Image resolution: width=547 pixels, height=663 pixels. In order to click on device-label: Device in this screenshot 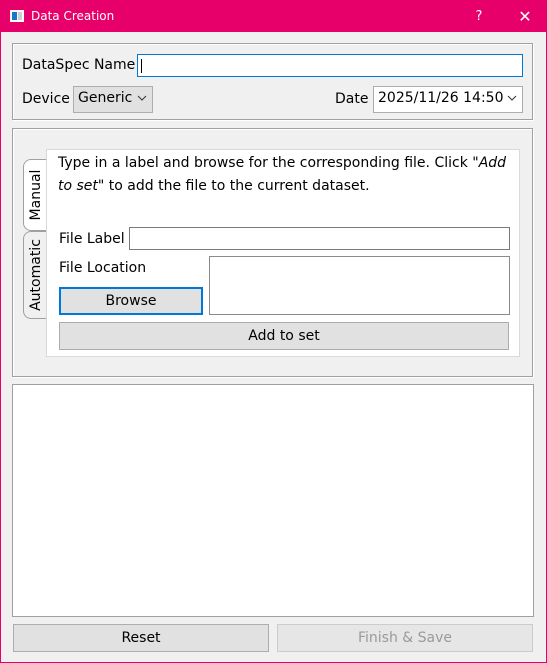, I will do `click(46, 99)`.